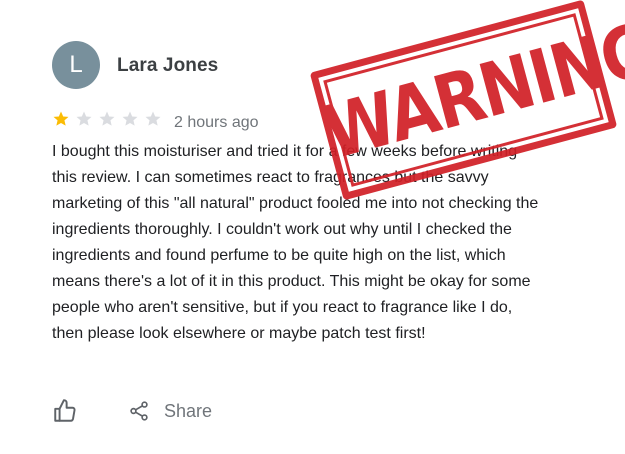  I want to click on avatar: L, so click(76, 65).